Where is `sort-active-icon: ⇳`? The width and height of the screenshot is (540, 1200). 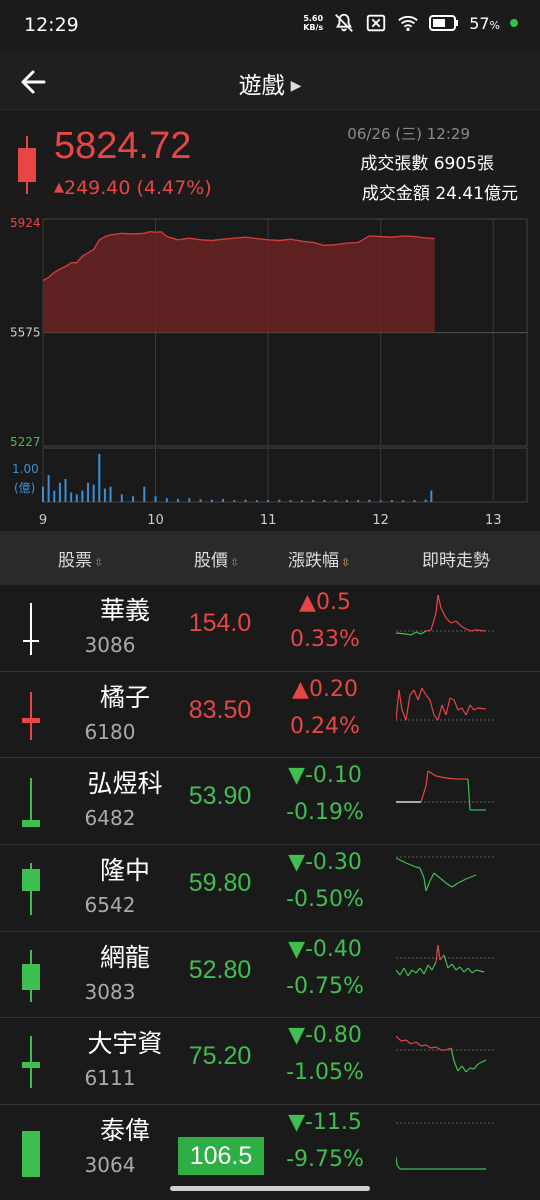 sort-active-icon: ⇳ is located at coordinates (346, 562).